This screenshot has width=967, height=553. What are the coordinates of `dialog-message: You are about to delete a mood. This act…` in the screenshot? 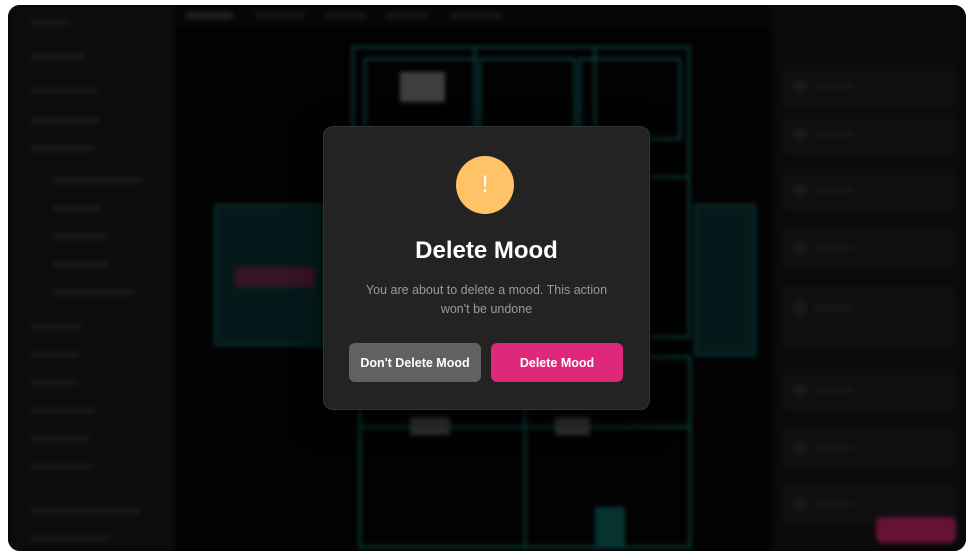 It's located at (486, 299).